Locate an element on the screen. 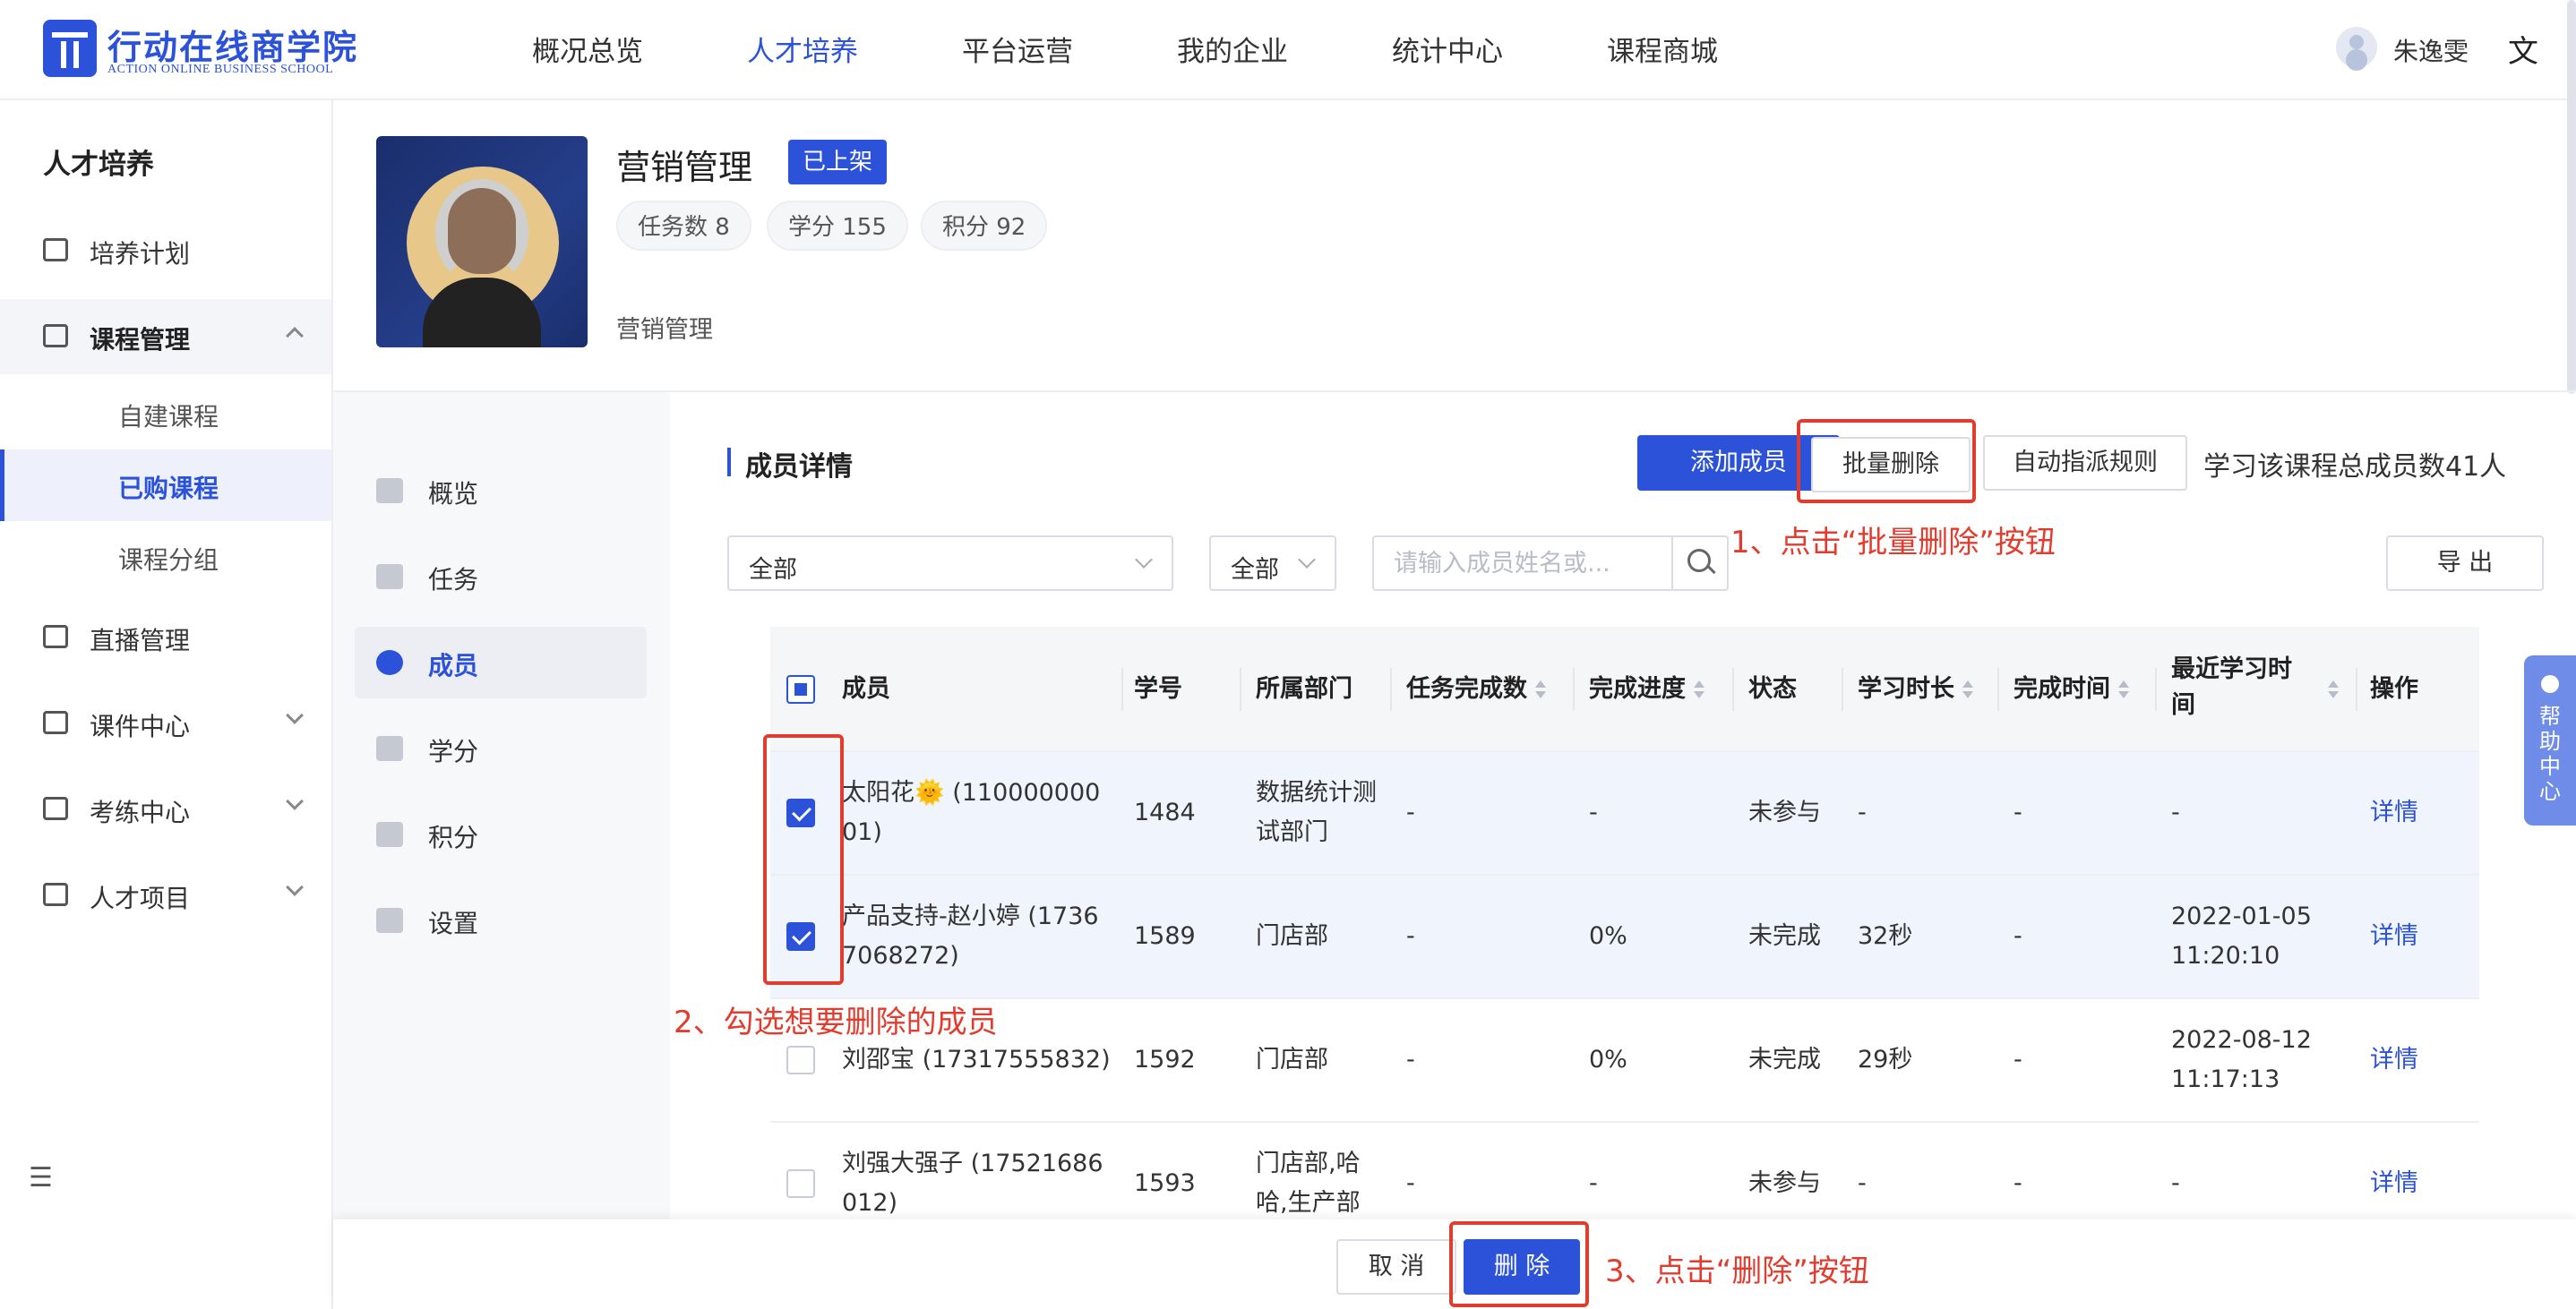  search-icon is located at coordinates (1699, 563).